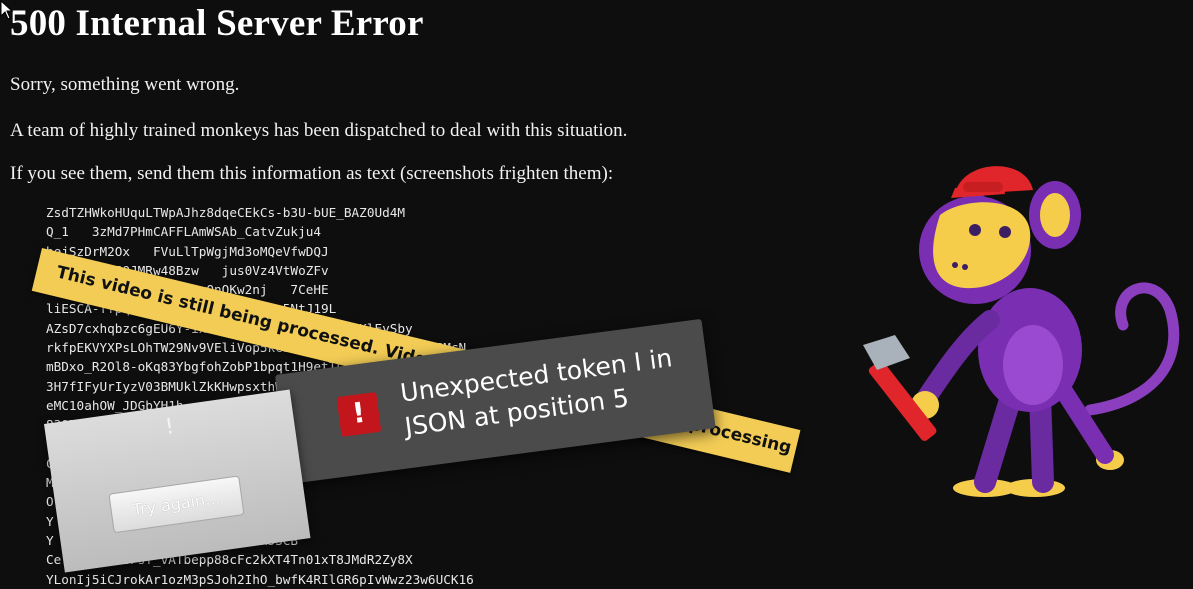 This screenshot has height=589, width=1193. Describe the element at coordinates (183, 232) in the screenshot. I see `debug-line: Q_1 3zMd7PHmCAFFLAmWSAb_CatvZukju4` at that location.